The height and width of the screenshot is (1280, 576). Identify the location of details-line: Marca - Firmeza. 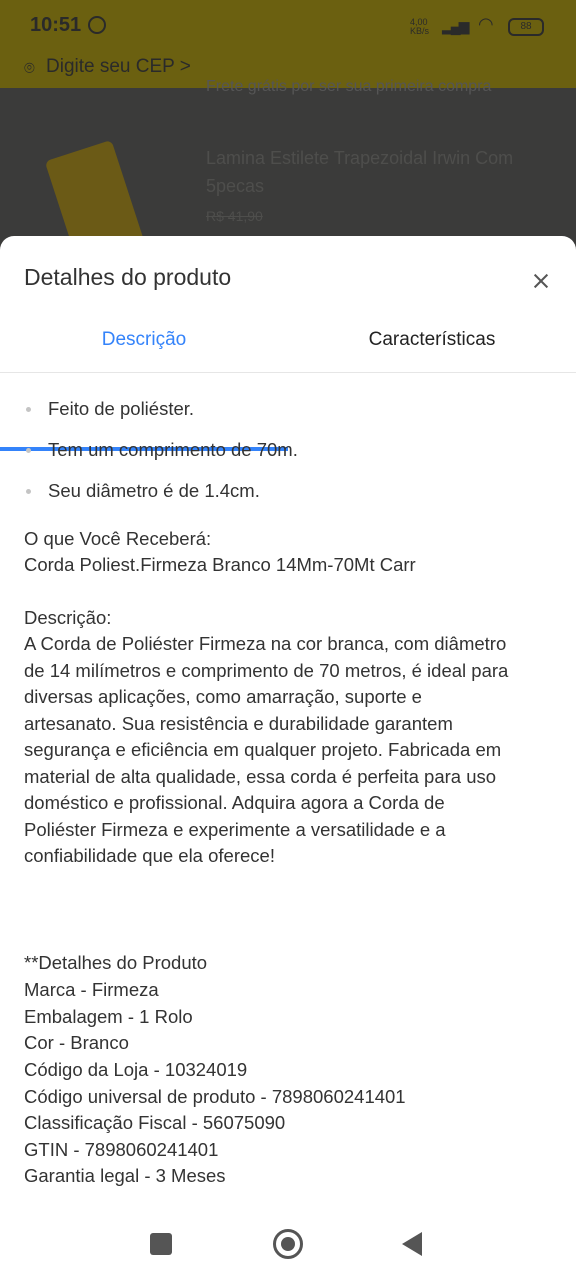
(91, 989).